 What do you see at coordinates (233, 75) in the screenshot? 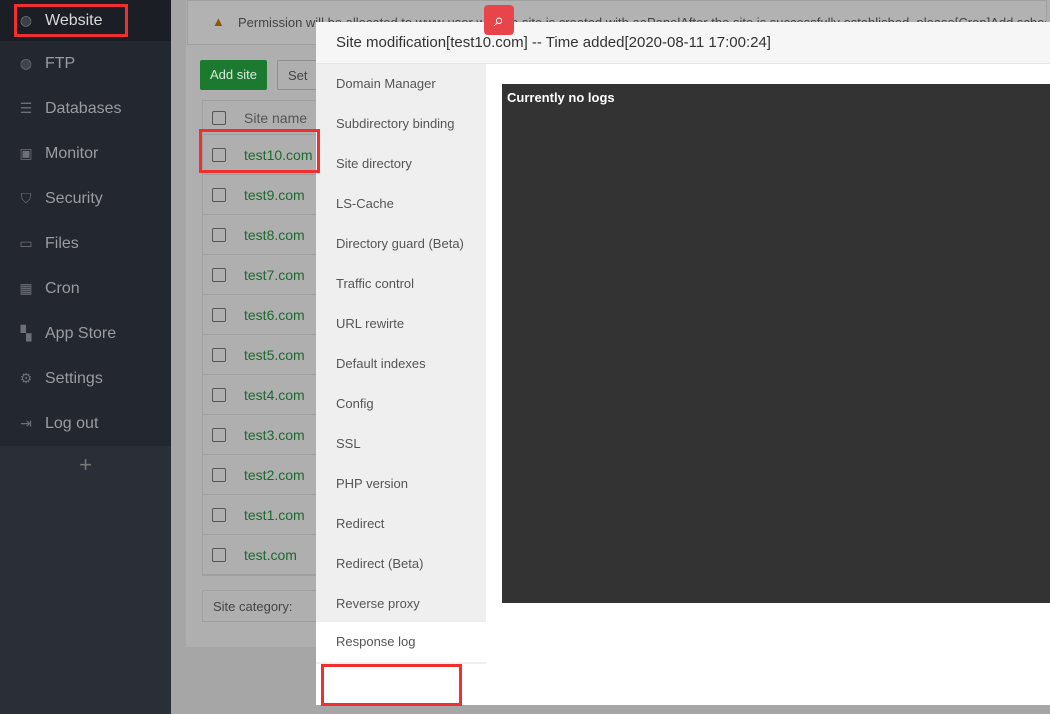
I see `add-site-button: Add site` at bounding box center [233, 75].